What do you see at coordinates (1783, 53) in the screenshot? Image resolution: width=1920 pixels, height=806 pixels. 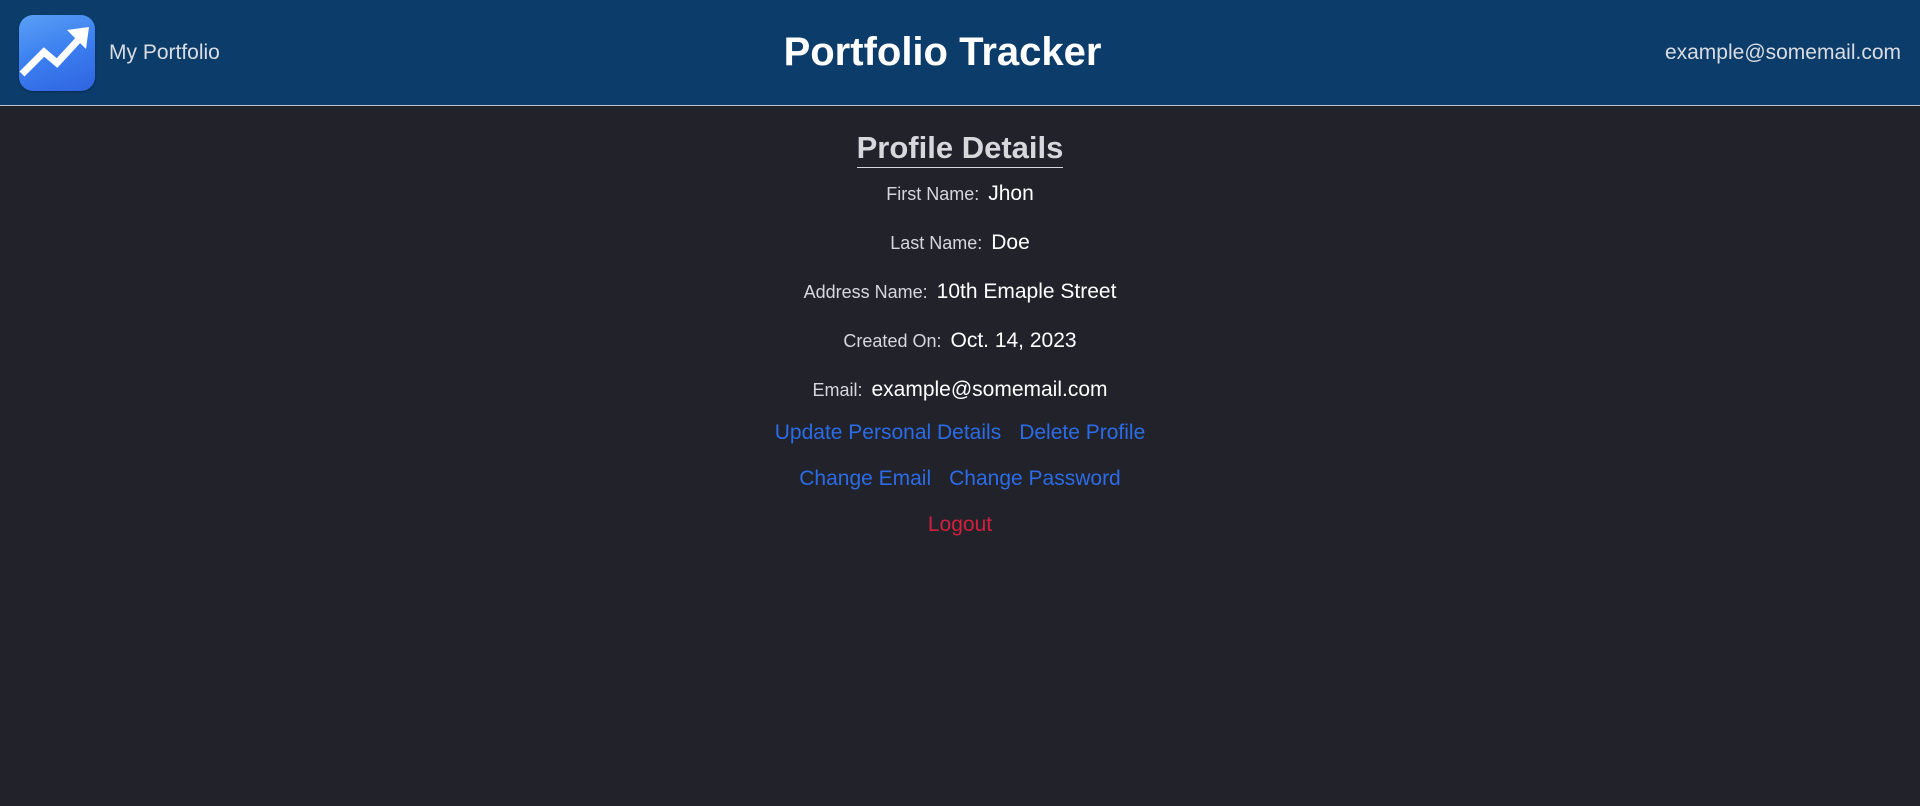 I see `user-email-link: example@somemail.com` at bounding box center [1783, 53].